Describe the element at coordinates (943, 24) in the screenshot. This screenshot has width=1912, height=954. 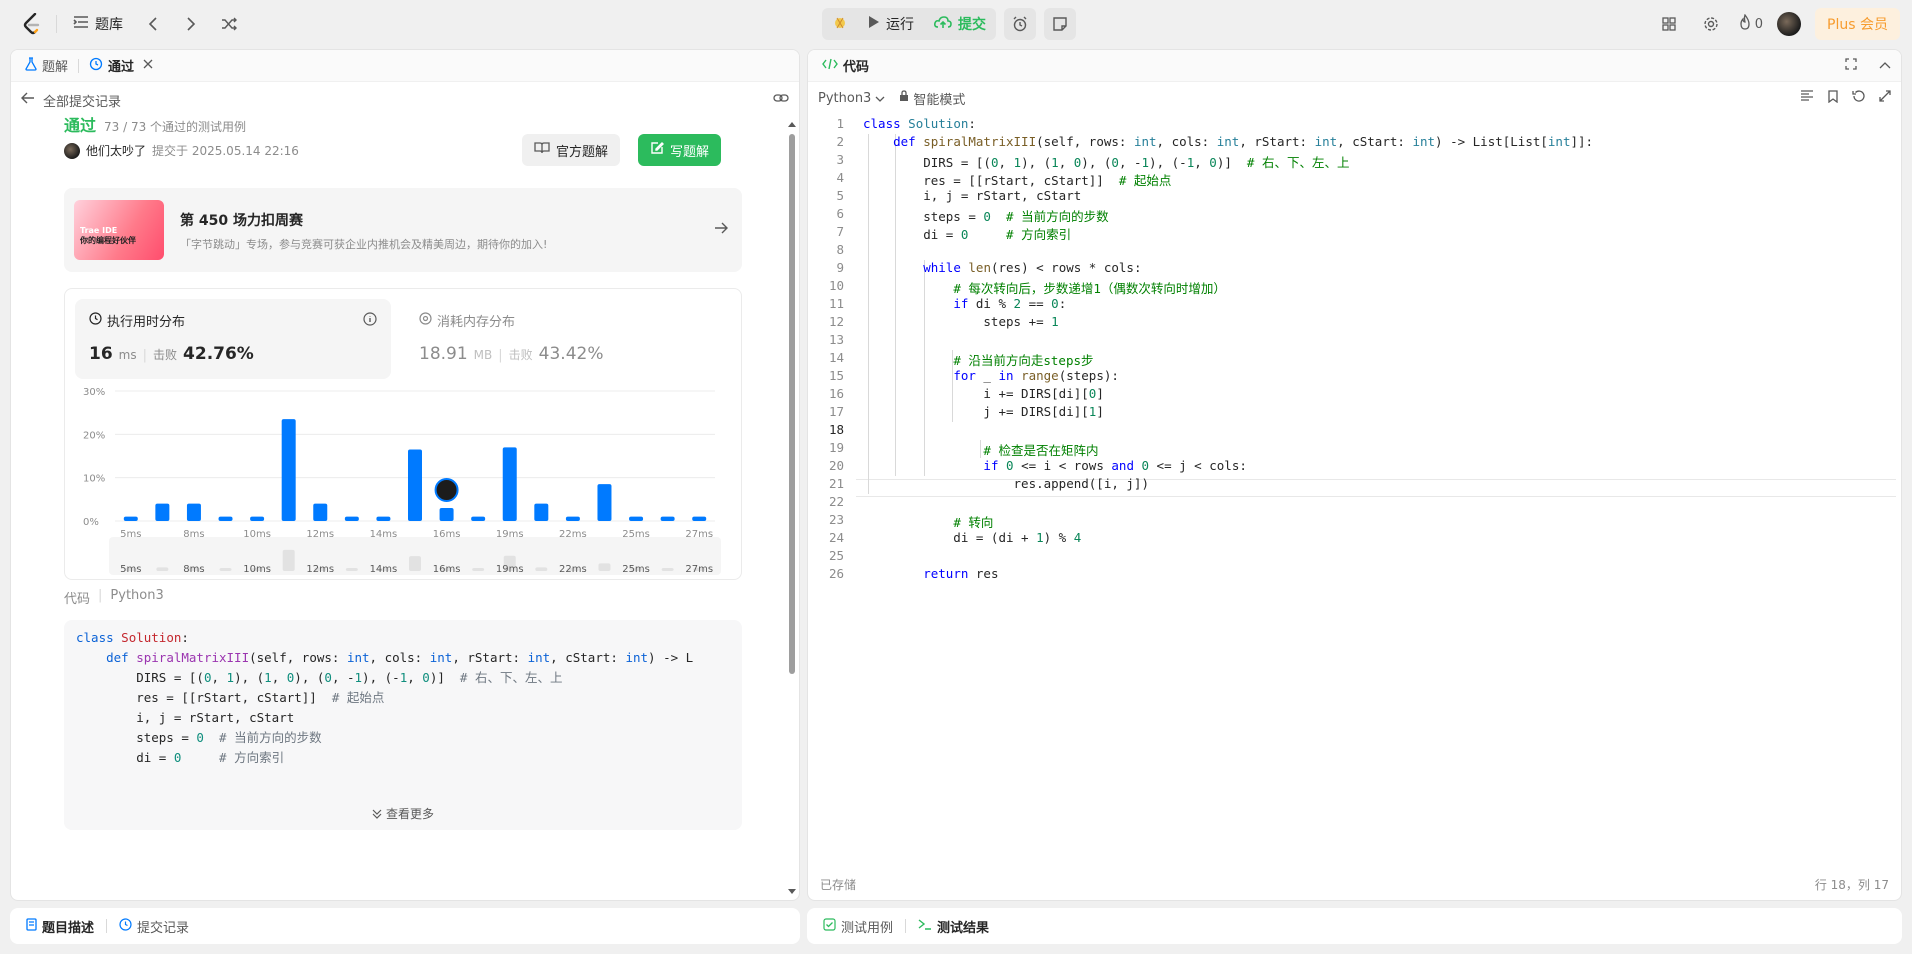
I see `cloud-upload-icon` at that location.